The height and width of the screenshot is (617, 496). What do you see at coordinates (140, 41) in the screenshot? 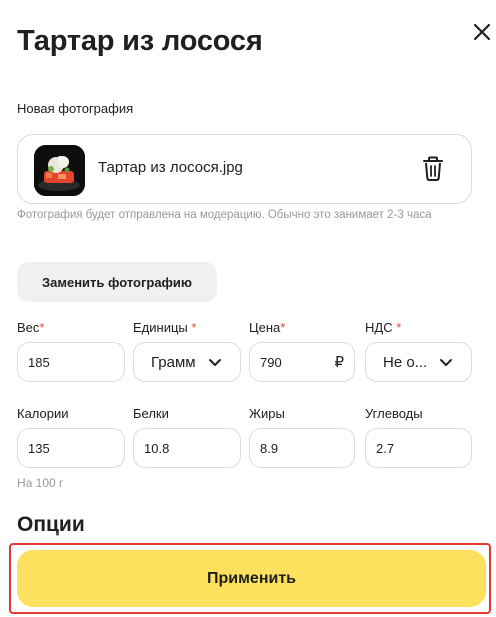
I see `dialog-title: Тартар из лосося` at bounding box center [140, 41].